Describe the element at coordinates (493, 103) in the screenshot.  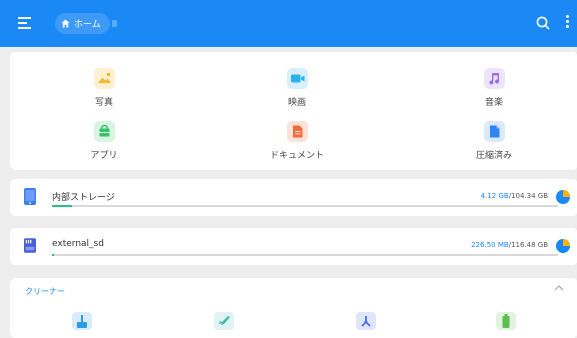
I see `category-label: 音楽` at that location.